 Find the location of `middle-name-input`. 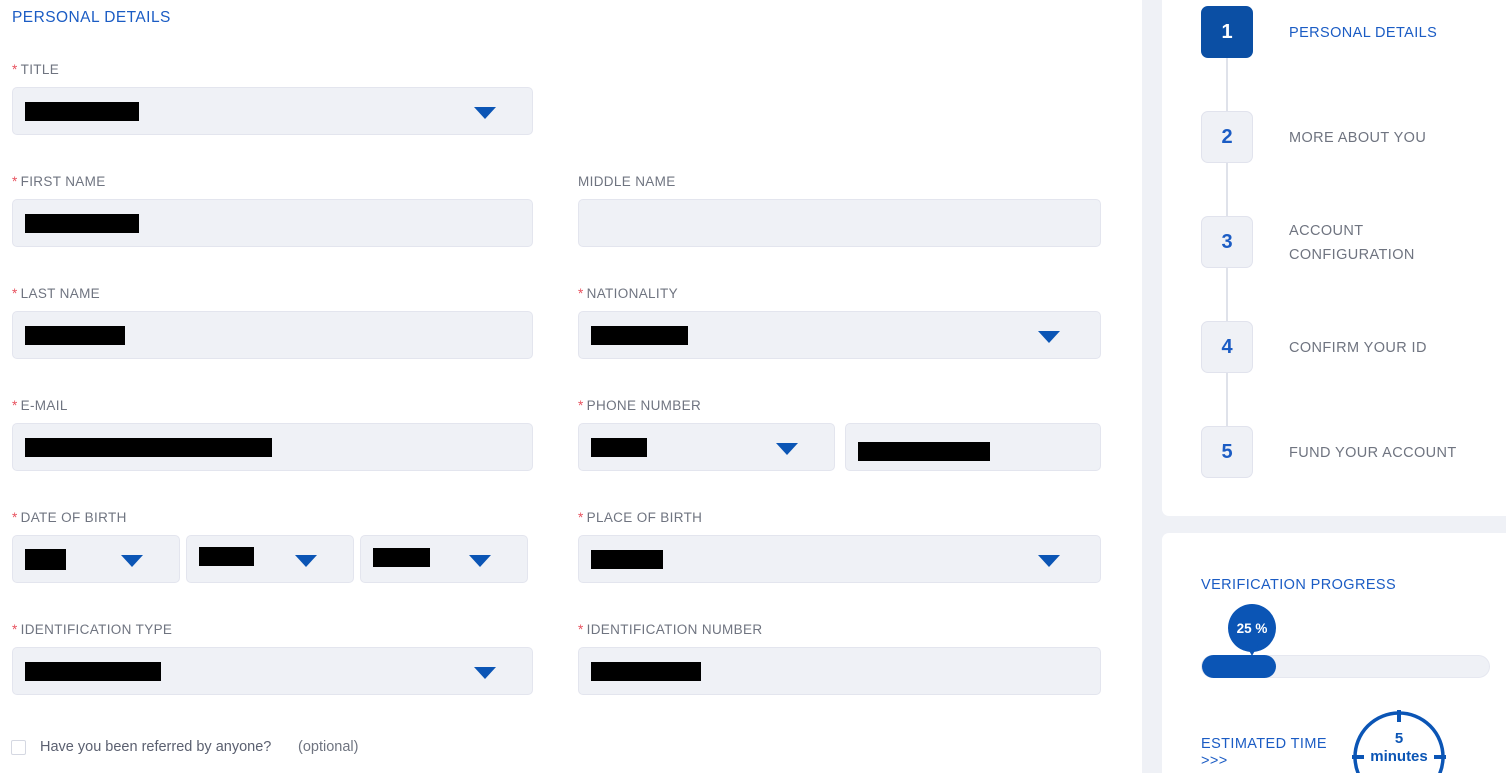

middle-name-input is located at coordinates (839, 223).